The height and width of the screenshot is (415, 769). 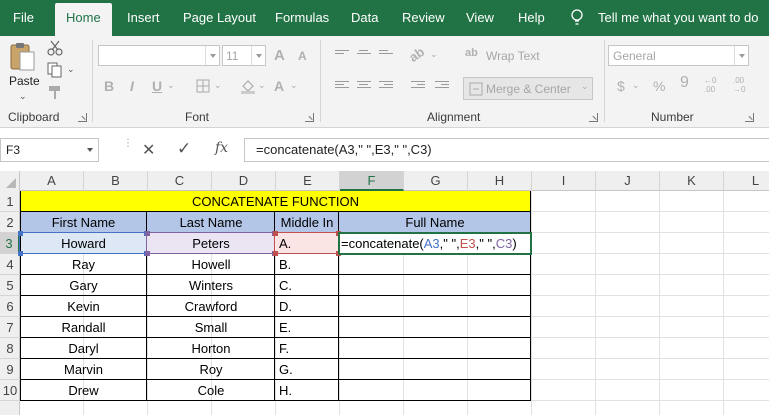 What do you see at coordinates (244, 181) in the screenshot?
I see `column-header-d: D` at bounding box center [244, 181].